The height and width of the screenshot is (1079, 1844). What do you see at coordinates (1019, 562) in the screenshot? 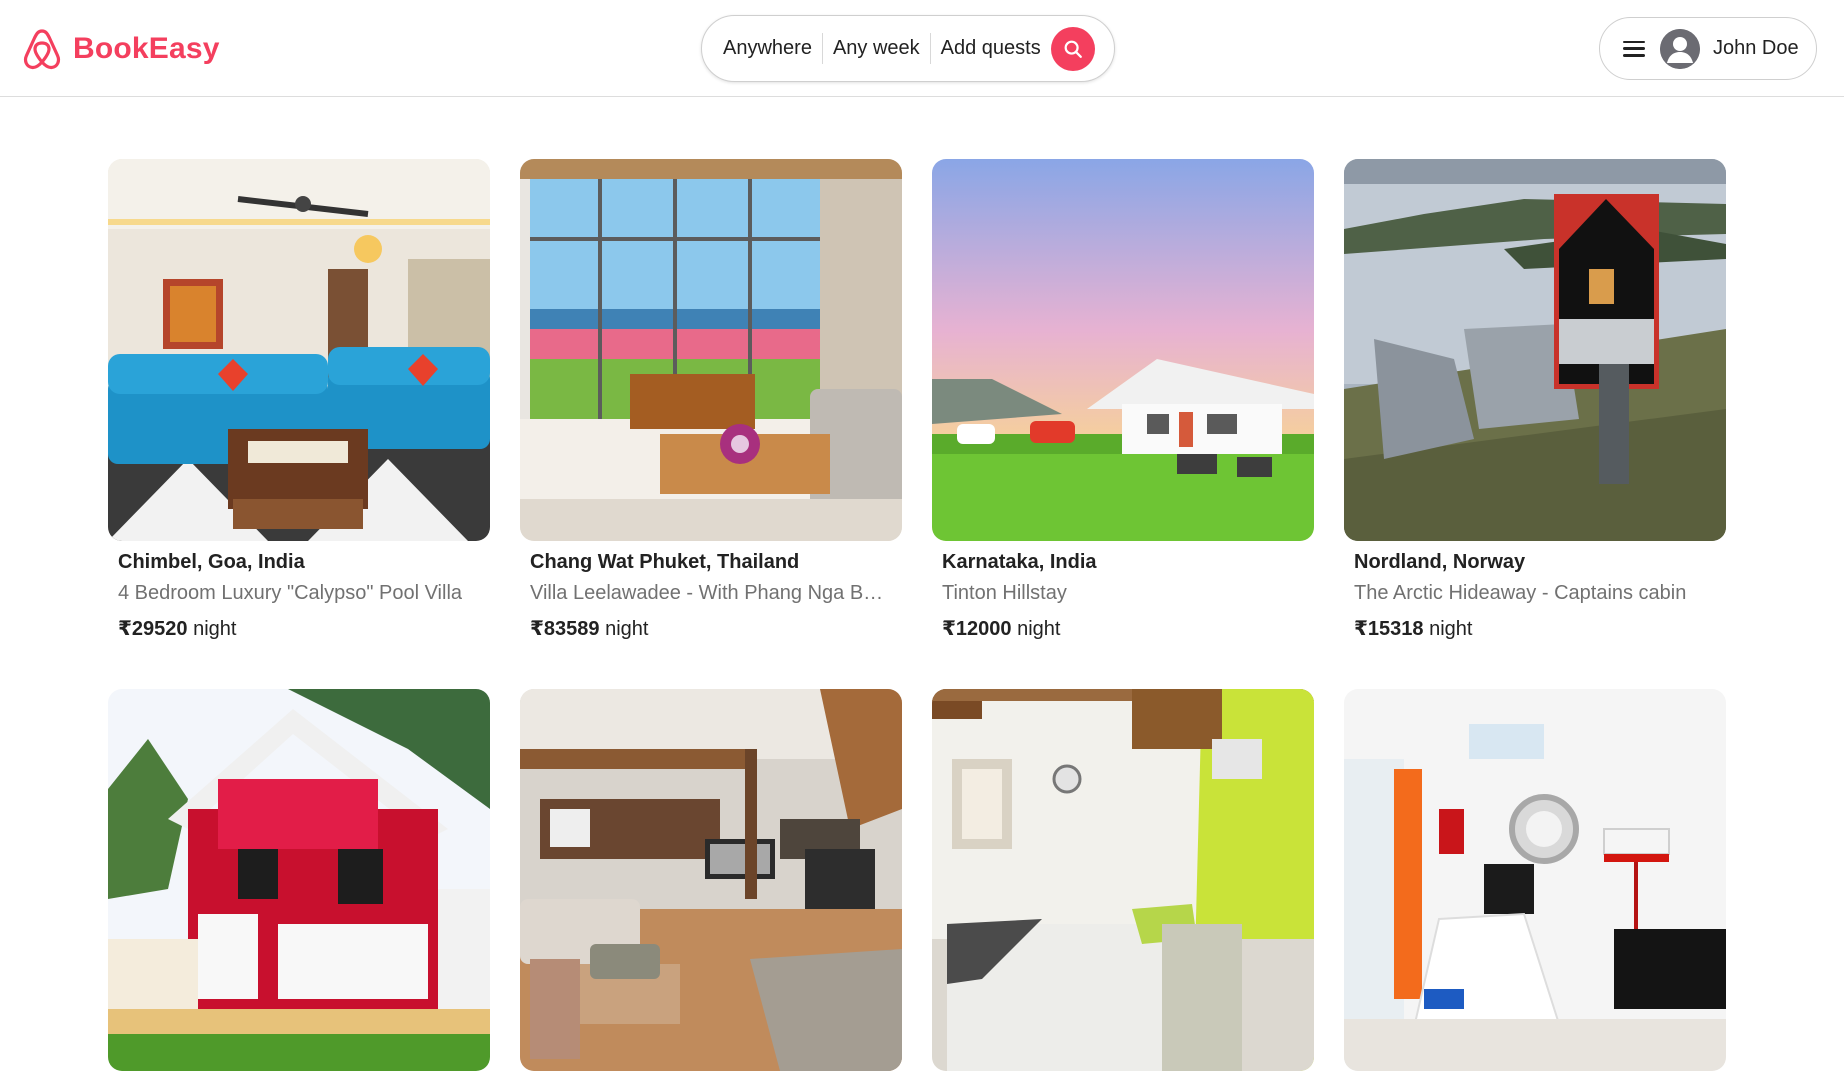
I see `listing-location: Karnataka, India` at bounding box center [1019, 562].